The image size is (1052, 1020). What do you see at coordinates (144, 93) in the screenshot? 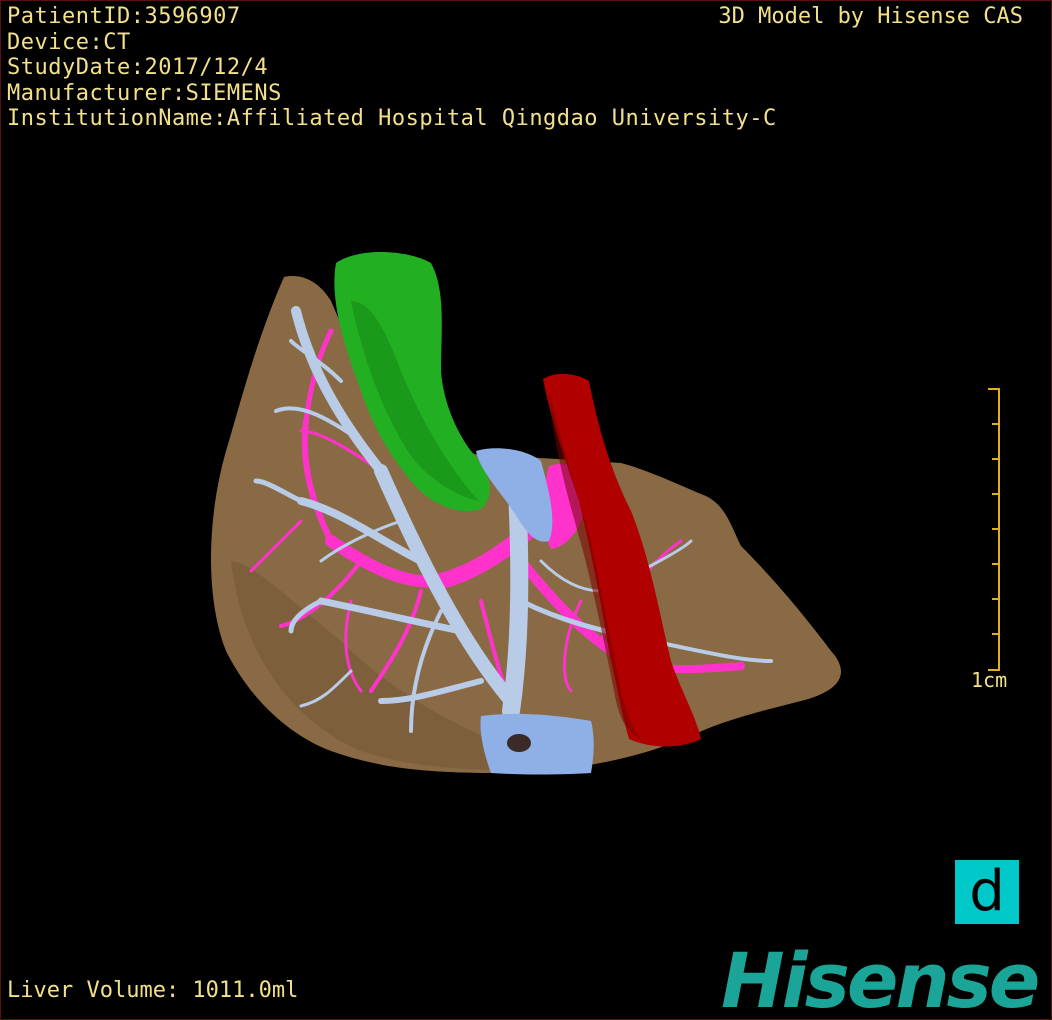
I see `manufacturer: Manufacturer:SIEMENS` at bounding box center [144, 93].